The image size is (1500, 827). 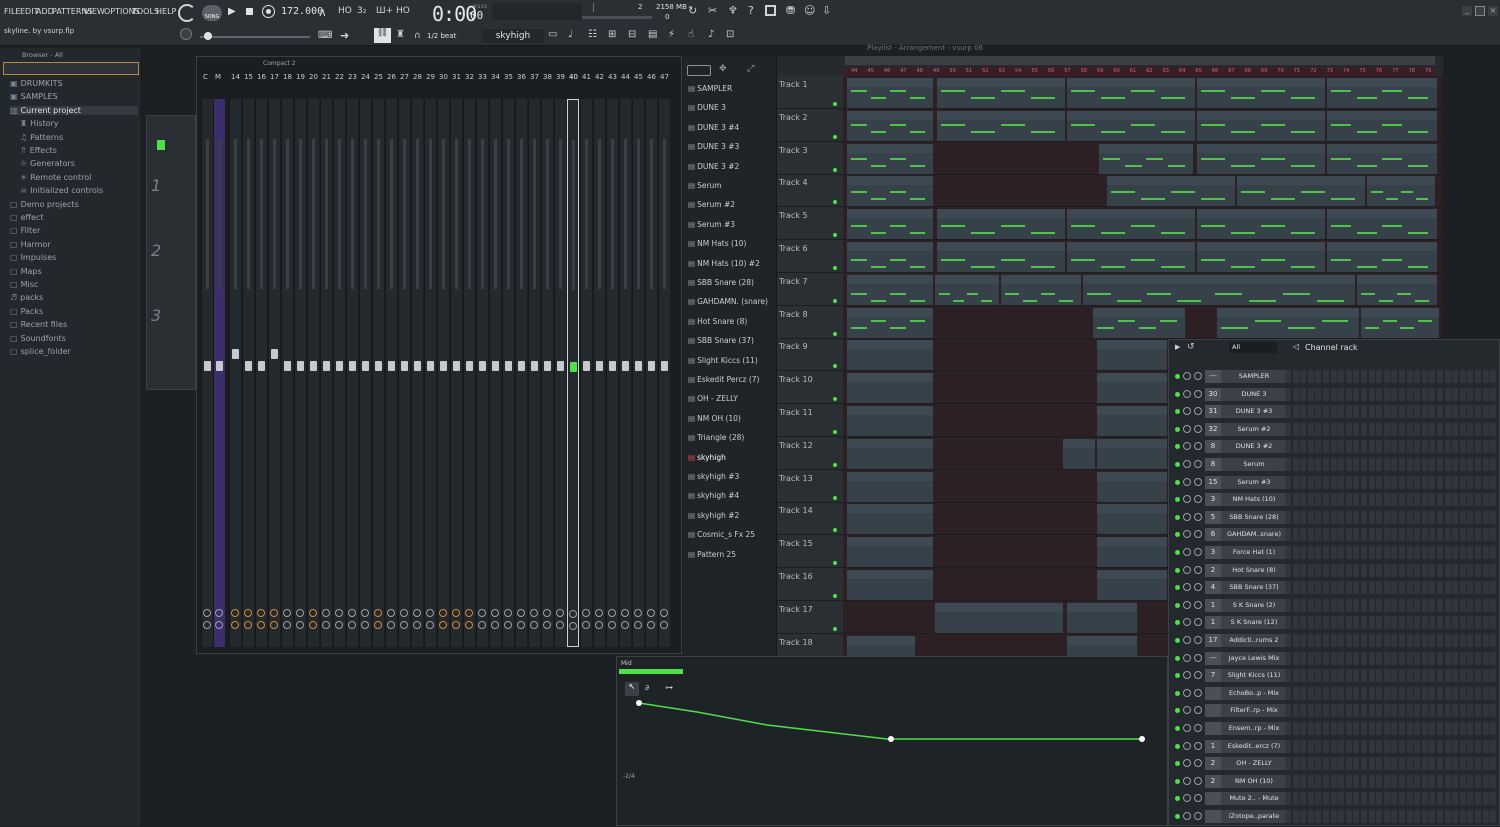 I want to click on playlist-clip: NM Hats (10), so click(x=890, y=289).